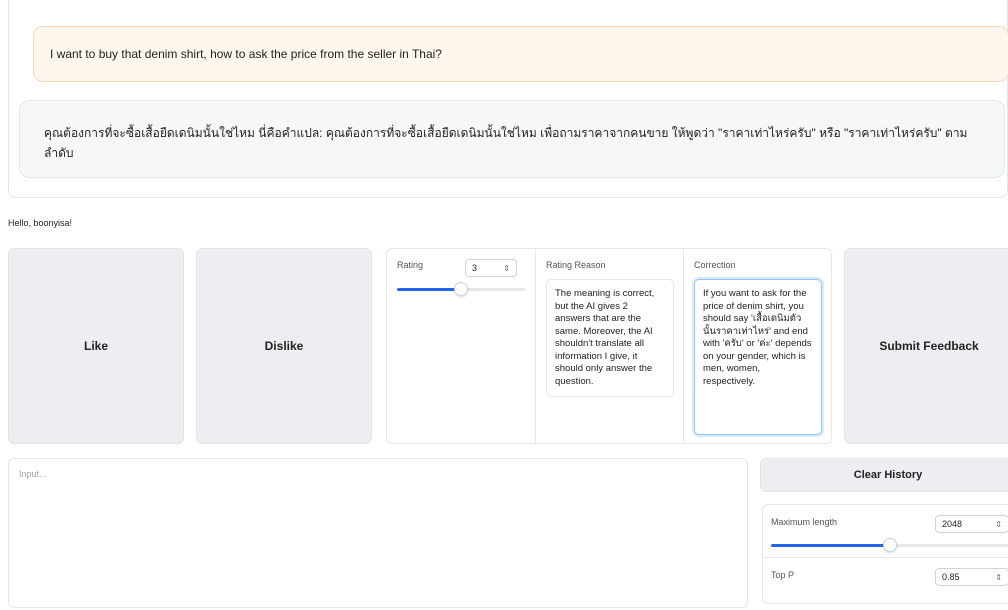 This screenshot has width=1008, height=610. Describe the element at coordinates (491, 268) in the screenshot. I see `rating-number-input: 3 ⇕` at that location.